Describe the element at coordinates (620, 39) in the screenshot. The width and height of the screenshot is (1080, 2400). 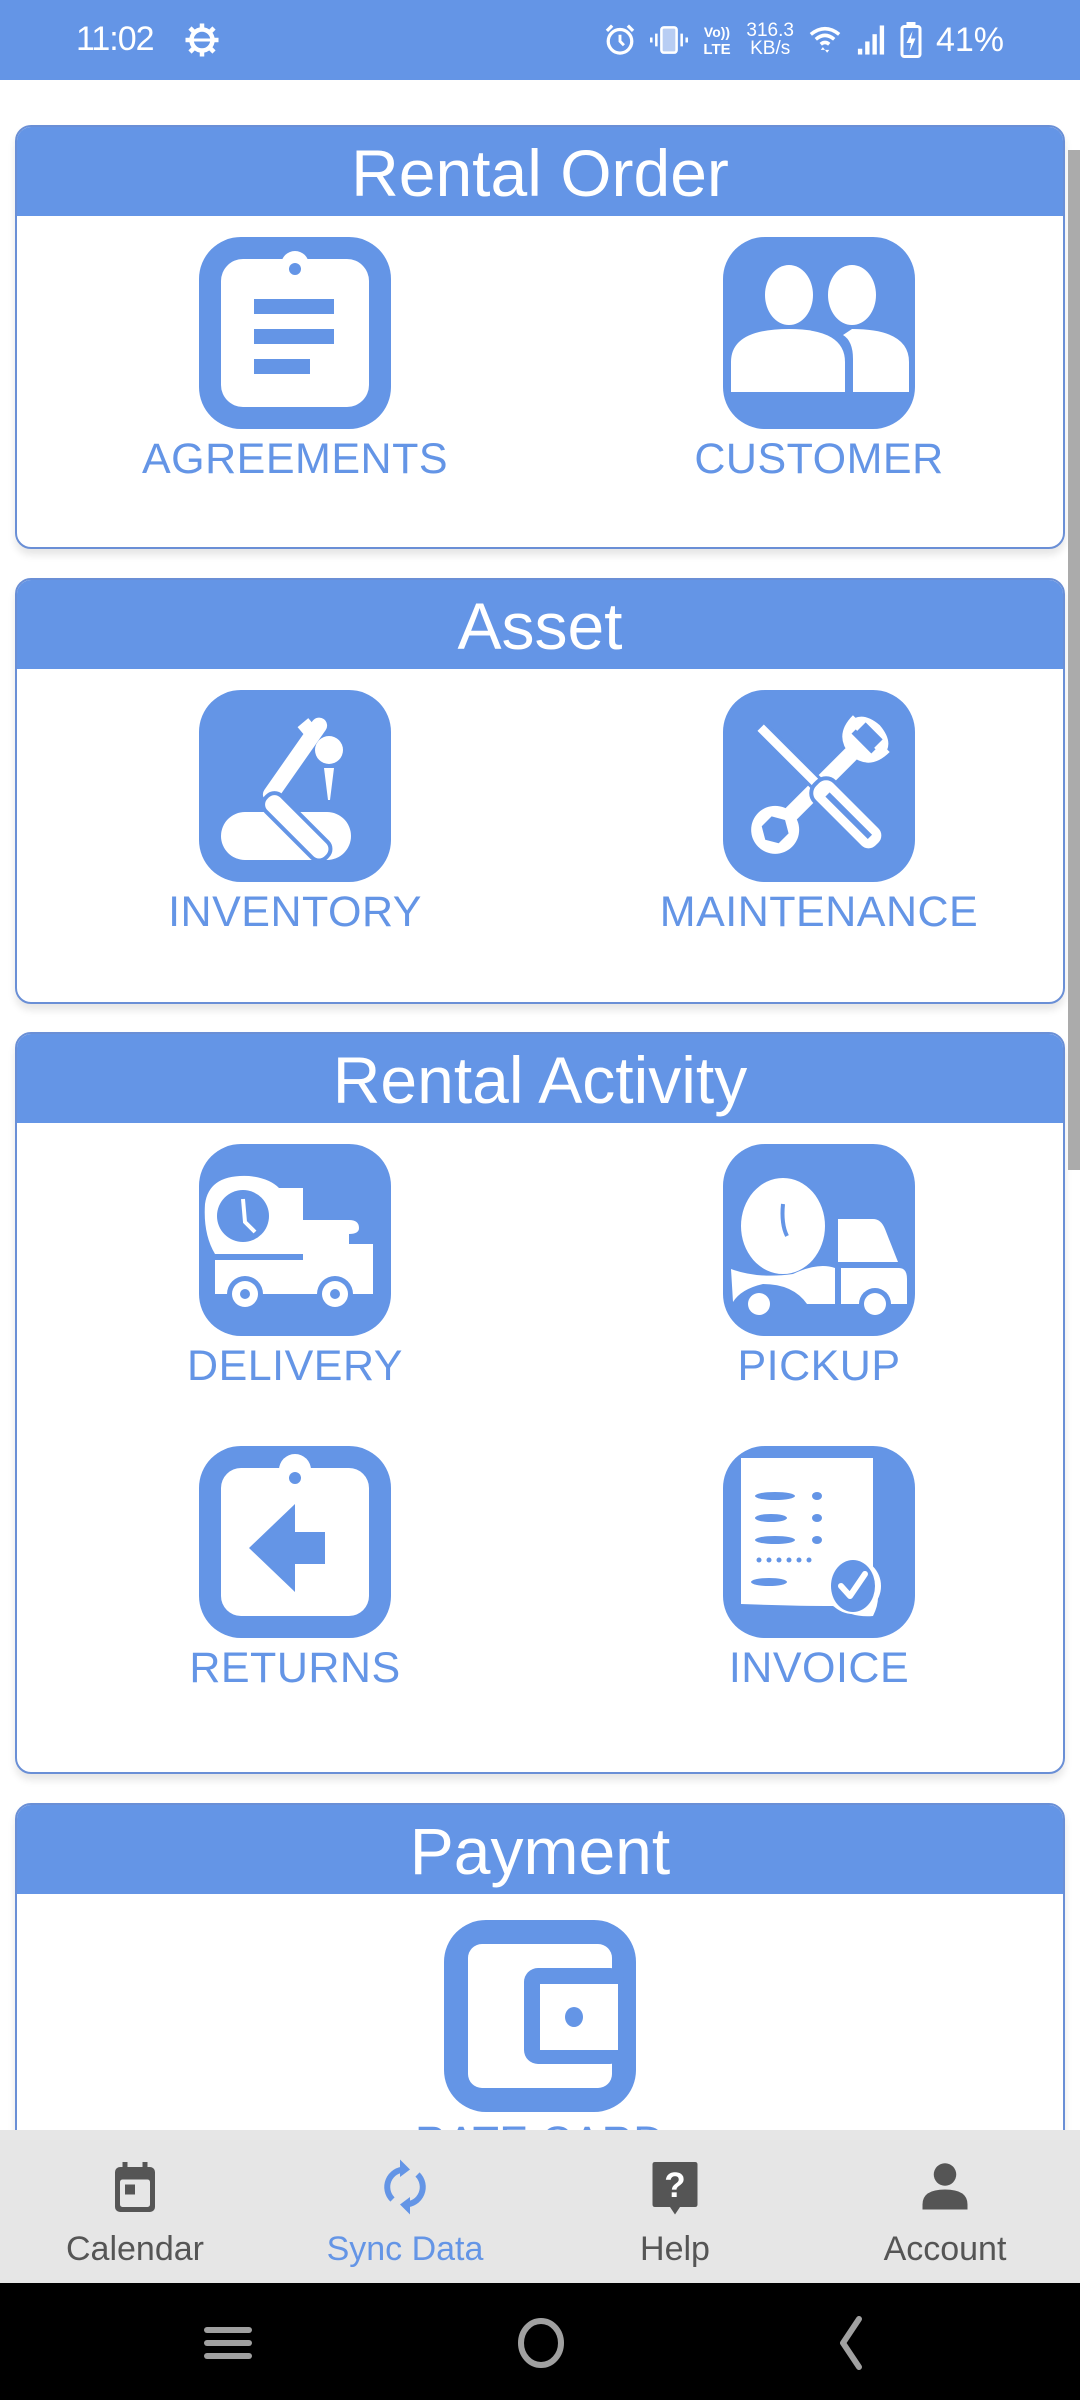
I see `alarm-icon` at that location.